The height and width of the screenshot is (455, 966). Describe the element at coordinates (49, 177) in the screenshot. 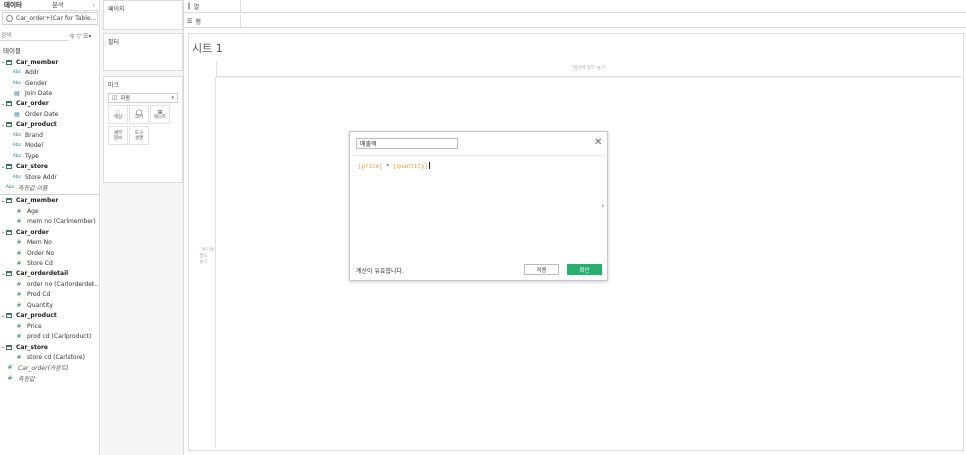

I see `field-row: Abc Store Addr` at that location.